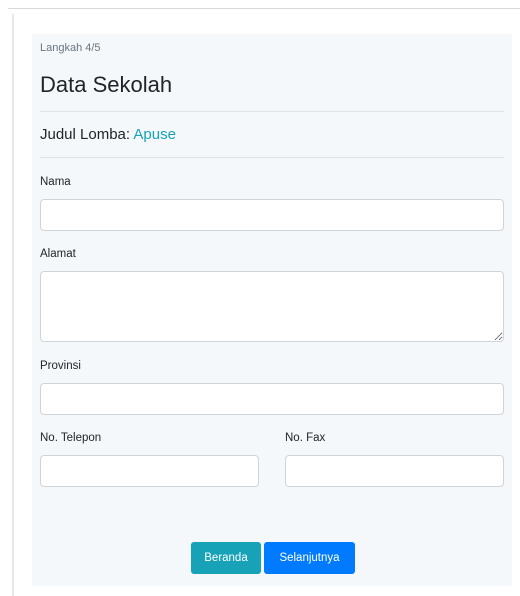 The width and height of the screenshot is (520, 596). Describe the element at coordinates (71, 438) in the screenshot. I see `telepon-label: No. Telepon` at that location.